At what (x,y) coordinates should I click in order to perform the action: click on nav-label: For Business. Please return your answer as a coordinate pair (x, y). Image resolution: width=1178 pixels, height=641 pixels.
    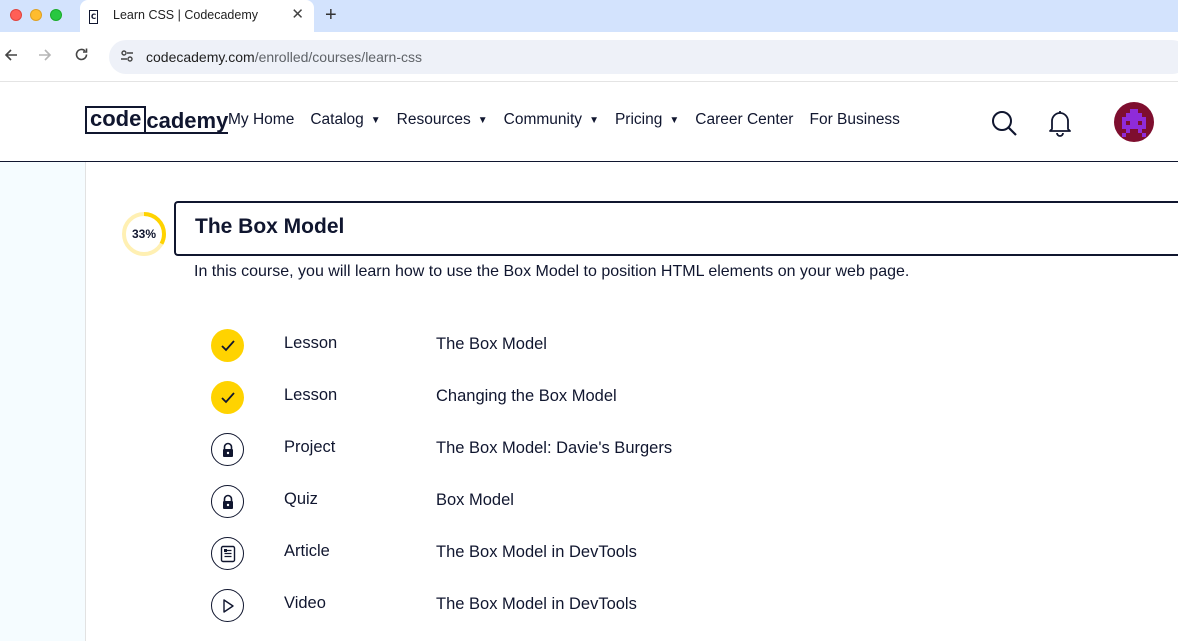
    Looking at the image, I should click on (854, 119).